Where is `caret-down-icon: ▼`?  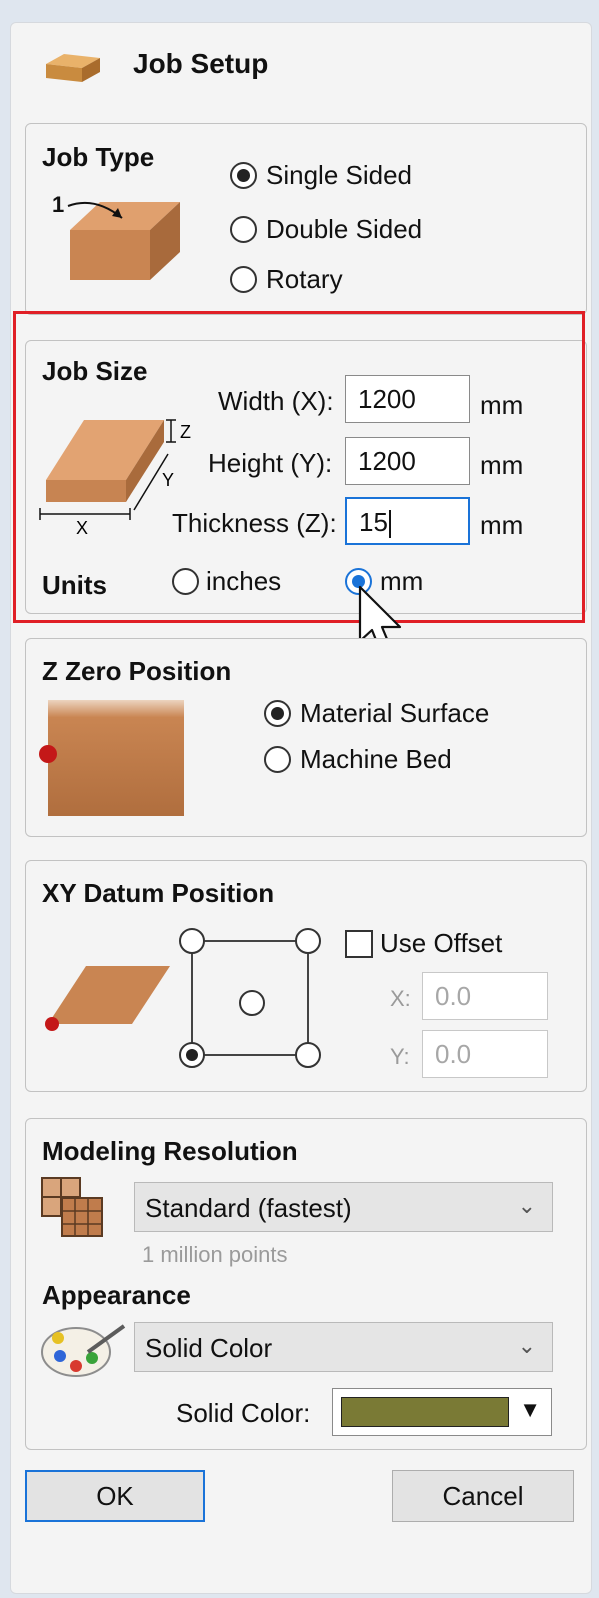 caret-down-icon: ▼ is located at coordinates (530, 1409).